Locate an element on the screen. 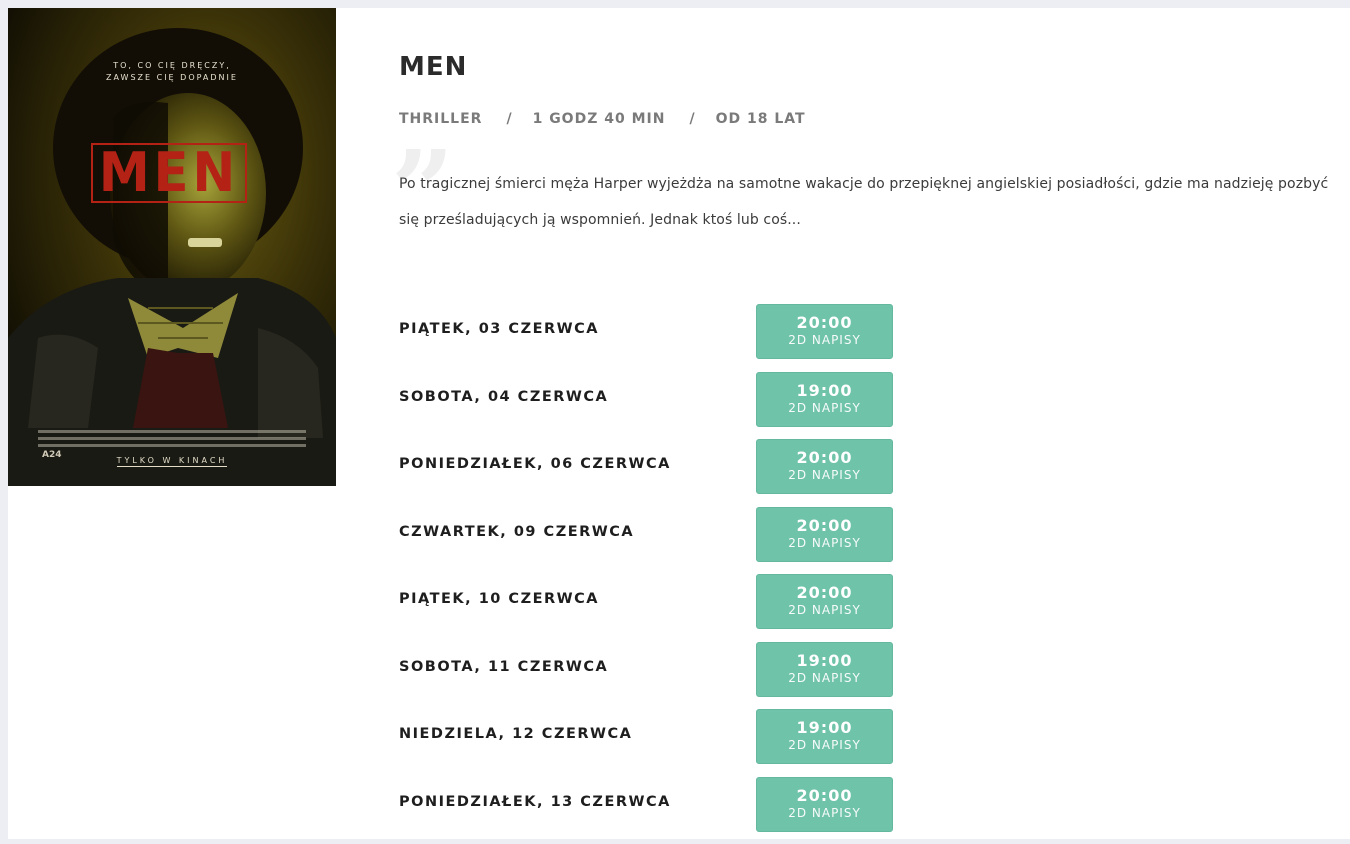 This screenshot has width=1350, height=844. movie-age-rating: OD 18 LAT is located at coordinates (761, 119).